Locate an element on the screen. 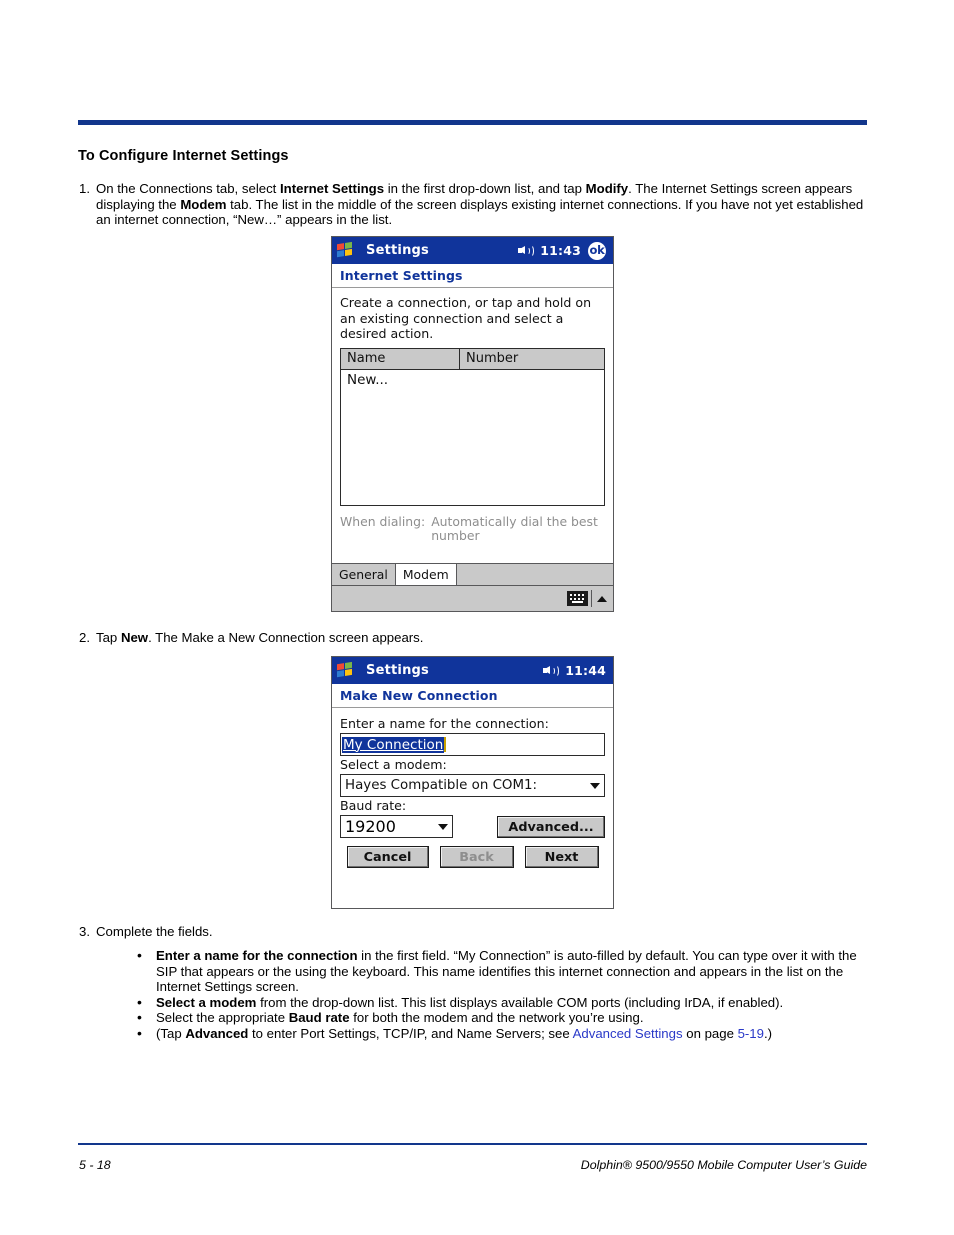 This screenshot has width=954, height=1235. modem-value: Hayes Compatible on COM1: is located at coordinates (441, 785).